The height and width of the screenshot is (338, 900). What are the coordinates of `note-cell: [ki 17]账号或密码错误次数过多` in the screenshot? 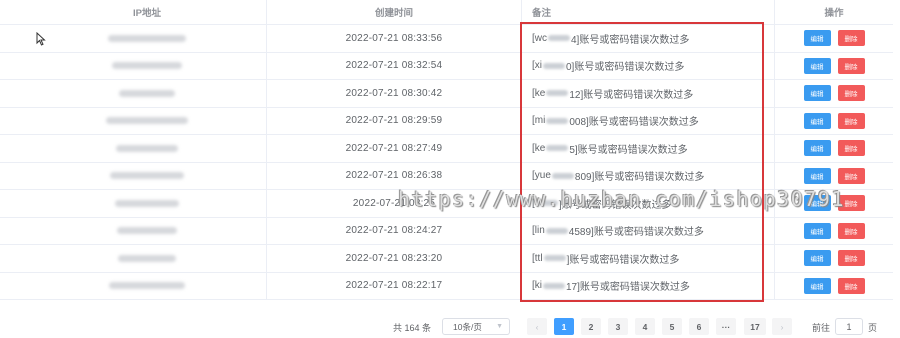 It's located at (648, 285).